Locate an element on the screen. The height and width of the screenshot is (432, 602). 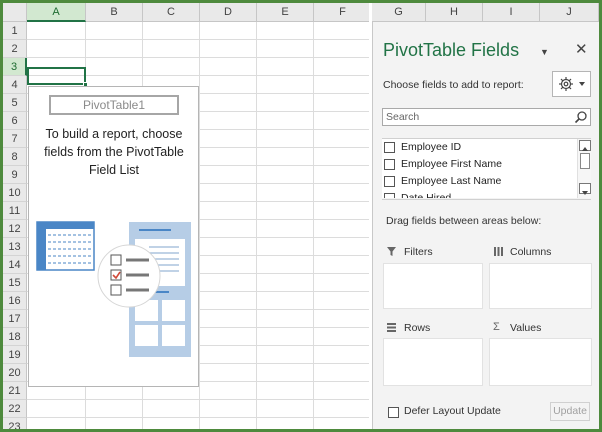
row-header-4: 4 is located at coordinates (15, 85).